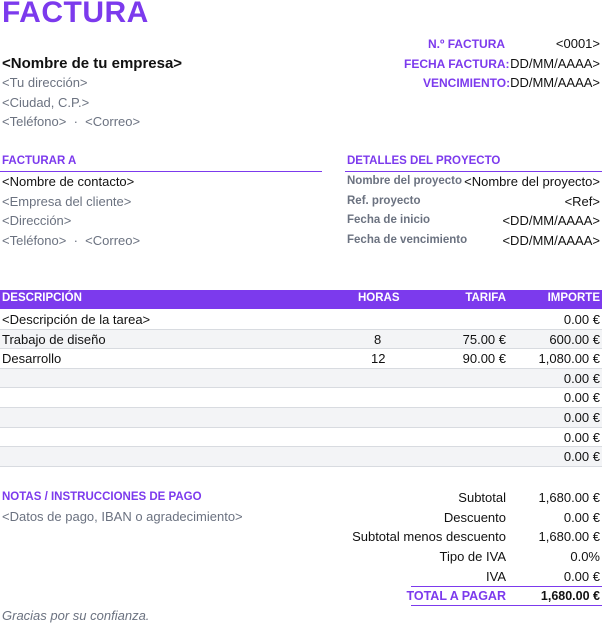 This screenshot has width=602, height=624. Describe the element at coordinates (378, 339) in the screenshot. I see `item-hours: 8` at that location.